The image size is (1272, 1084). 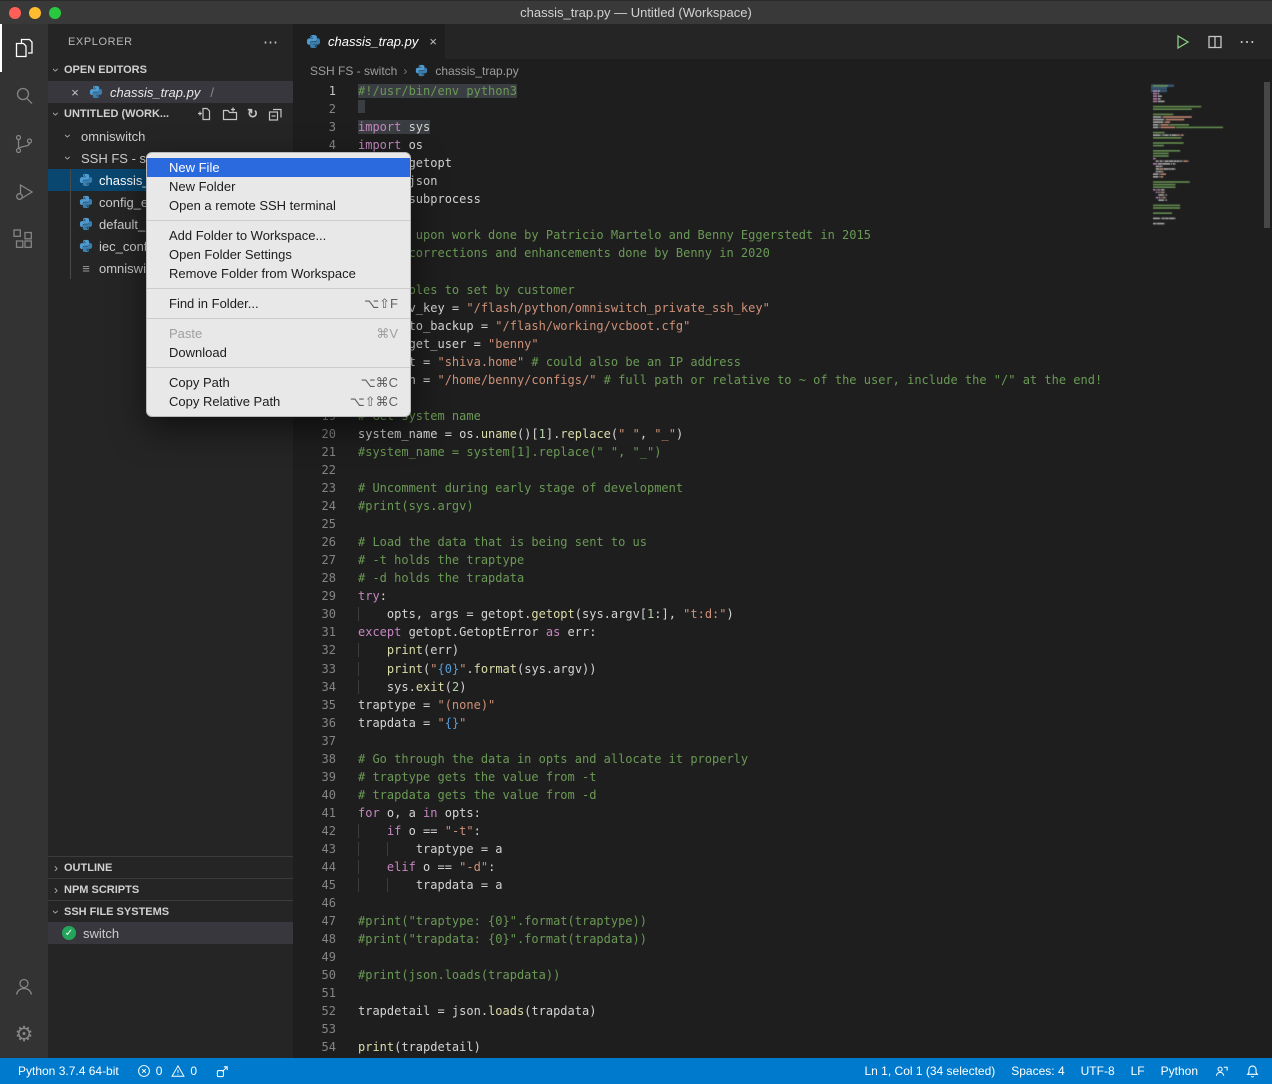 I want to click on split-editor-icon, so click(x=1215, y=42).